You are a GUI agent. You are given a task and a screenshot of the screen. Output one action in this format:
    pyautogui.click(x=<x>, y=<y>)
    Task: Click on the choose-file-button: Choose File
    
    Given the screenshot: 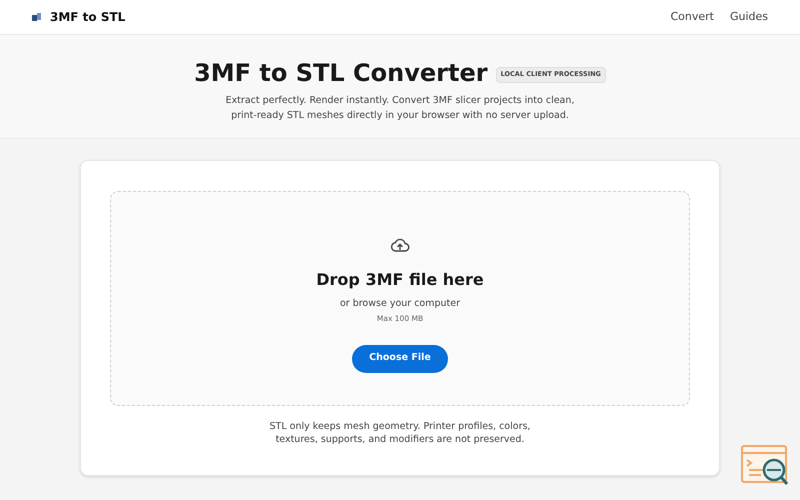 What is the action you would take?
    pyautogui.click(x=400, y=358)
    